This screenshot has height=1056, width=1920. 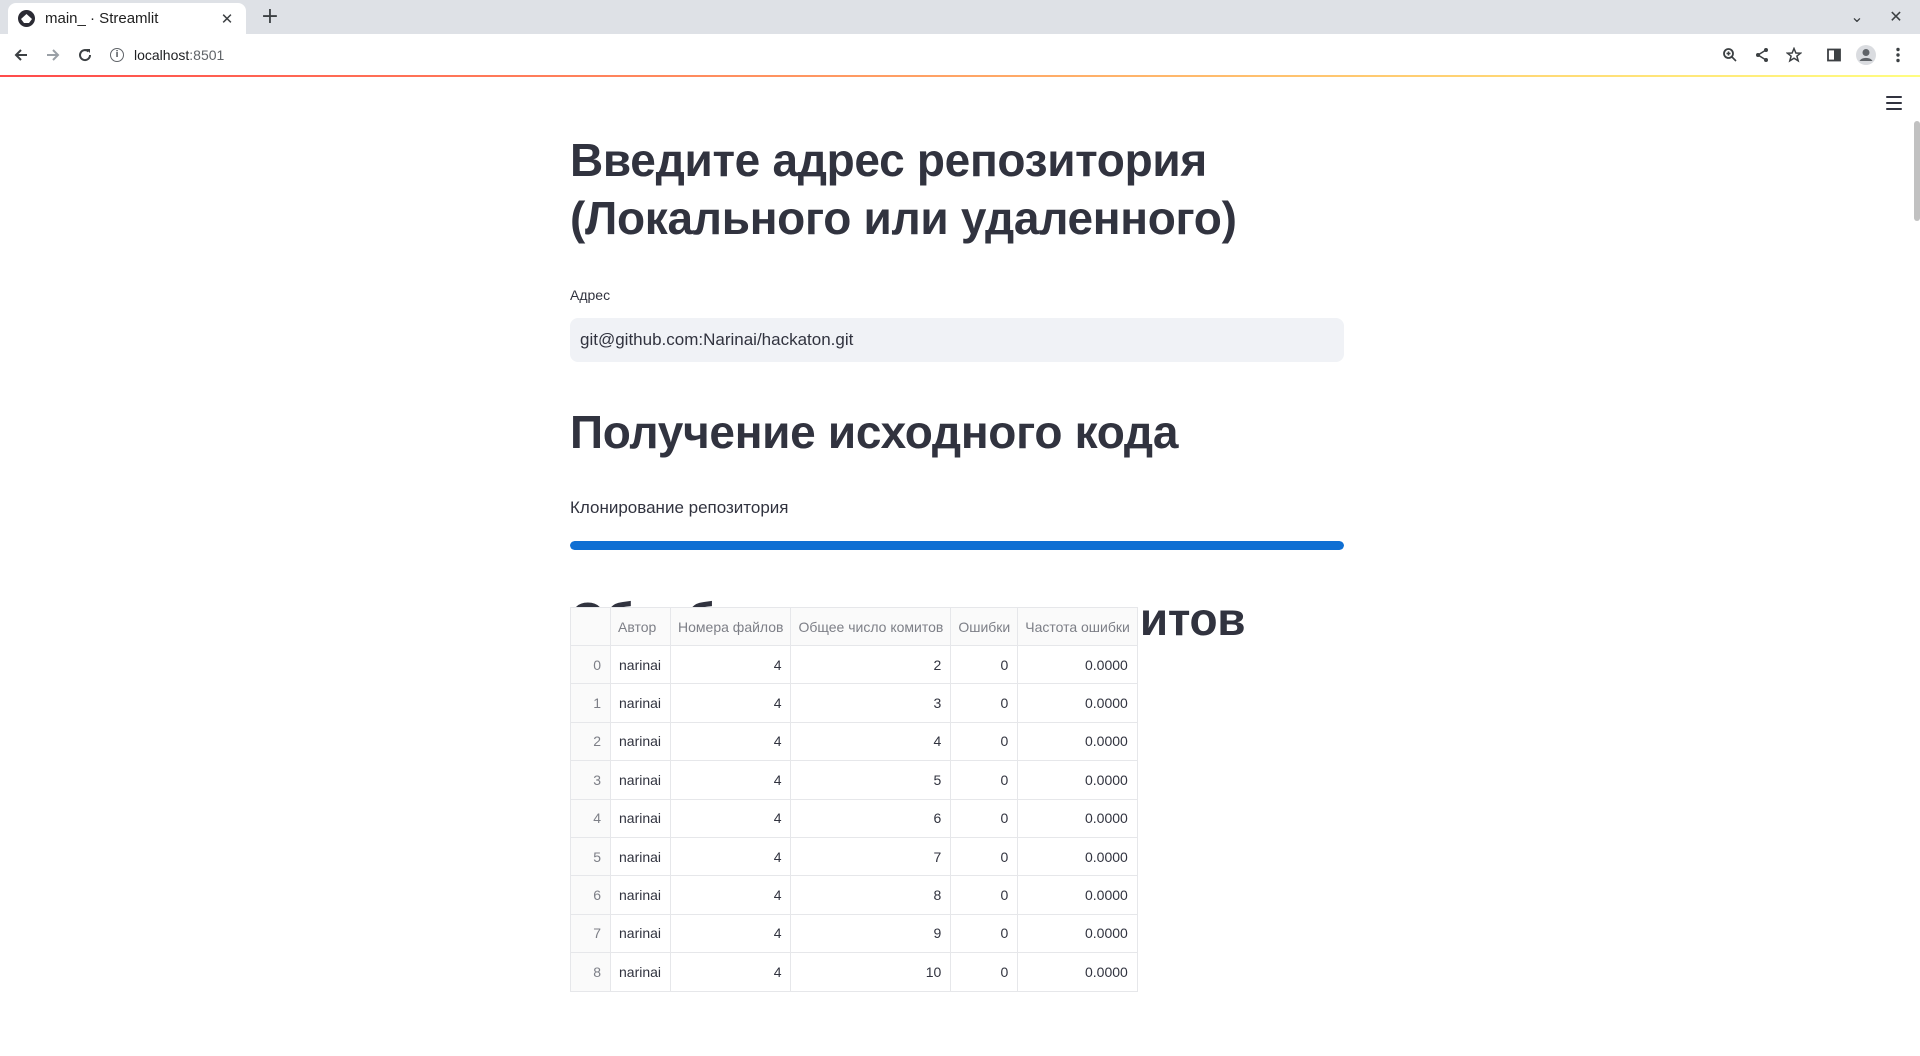 I want to click on reload-icon, so click(x=85, y=55).